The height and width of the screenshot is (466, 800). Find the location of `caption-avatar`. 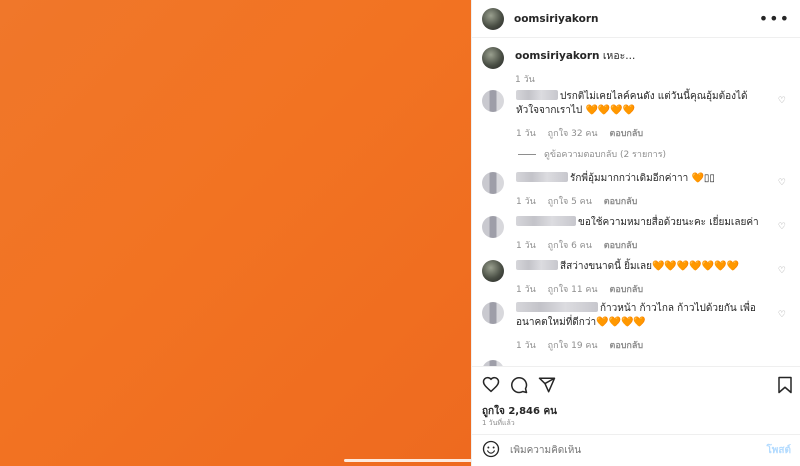

caption-avatar is located at coordinates (493, 58).